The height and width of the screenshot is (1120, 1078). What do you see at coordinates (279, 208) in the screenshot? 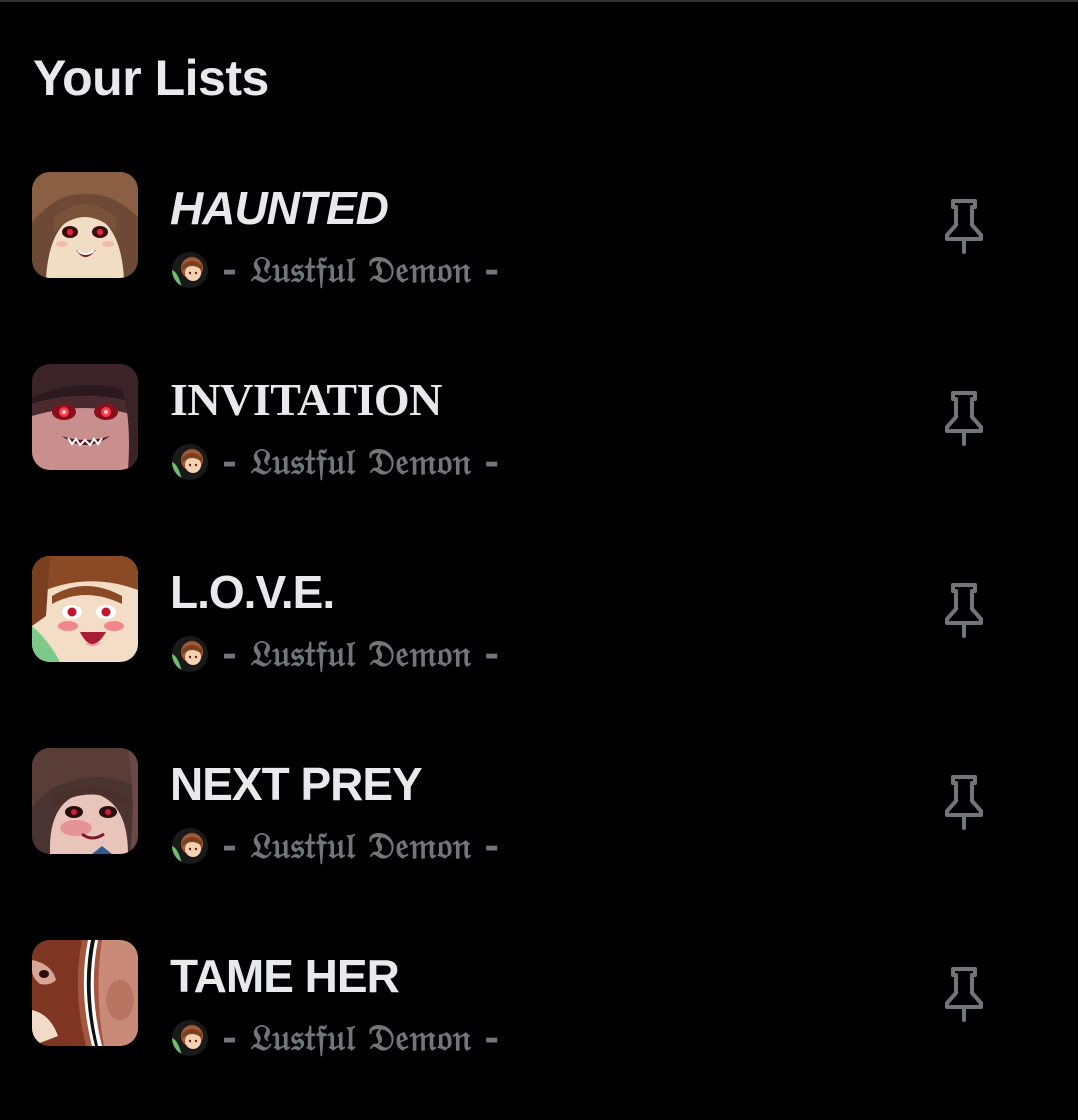
I see `list-name: HAUNTED` at bounding box center [279, 208].